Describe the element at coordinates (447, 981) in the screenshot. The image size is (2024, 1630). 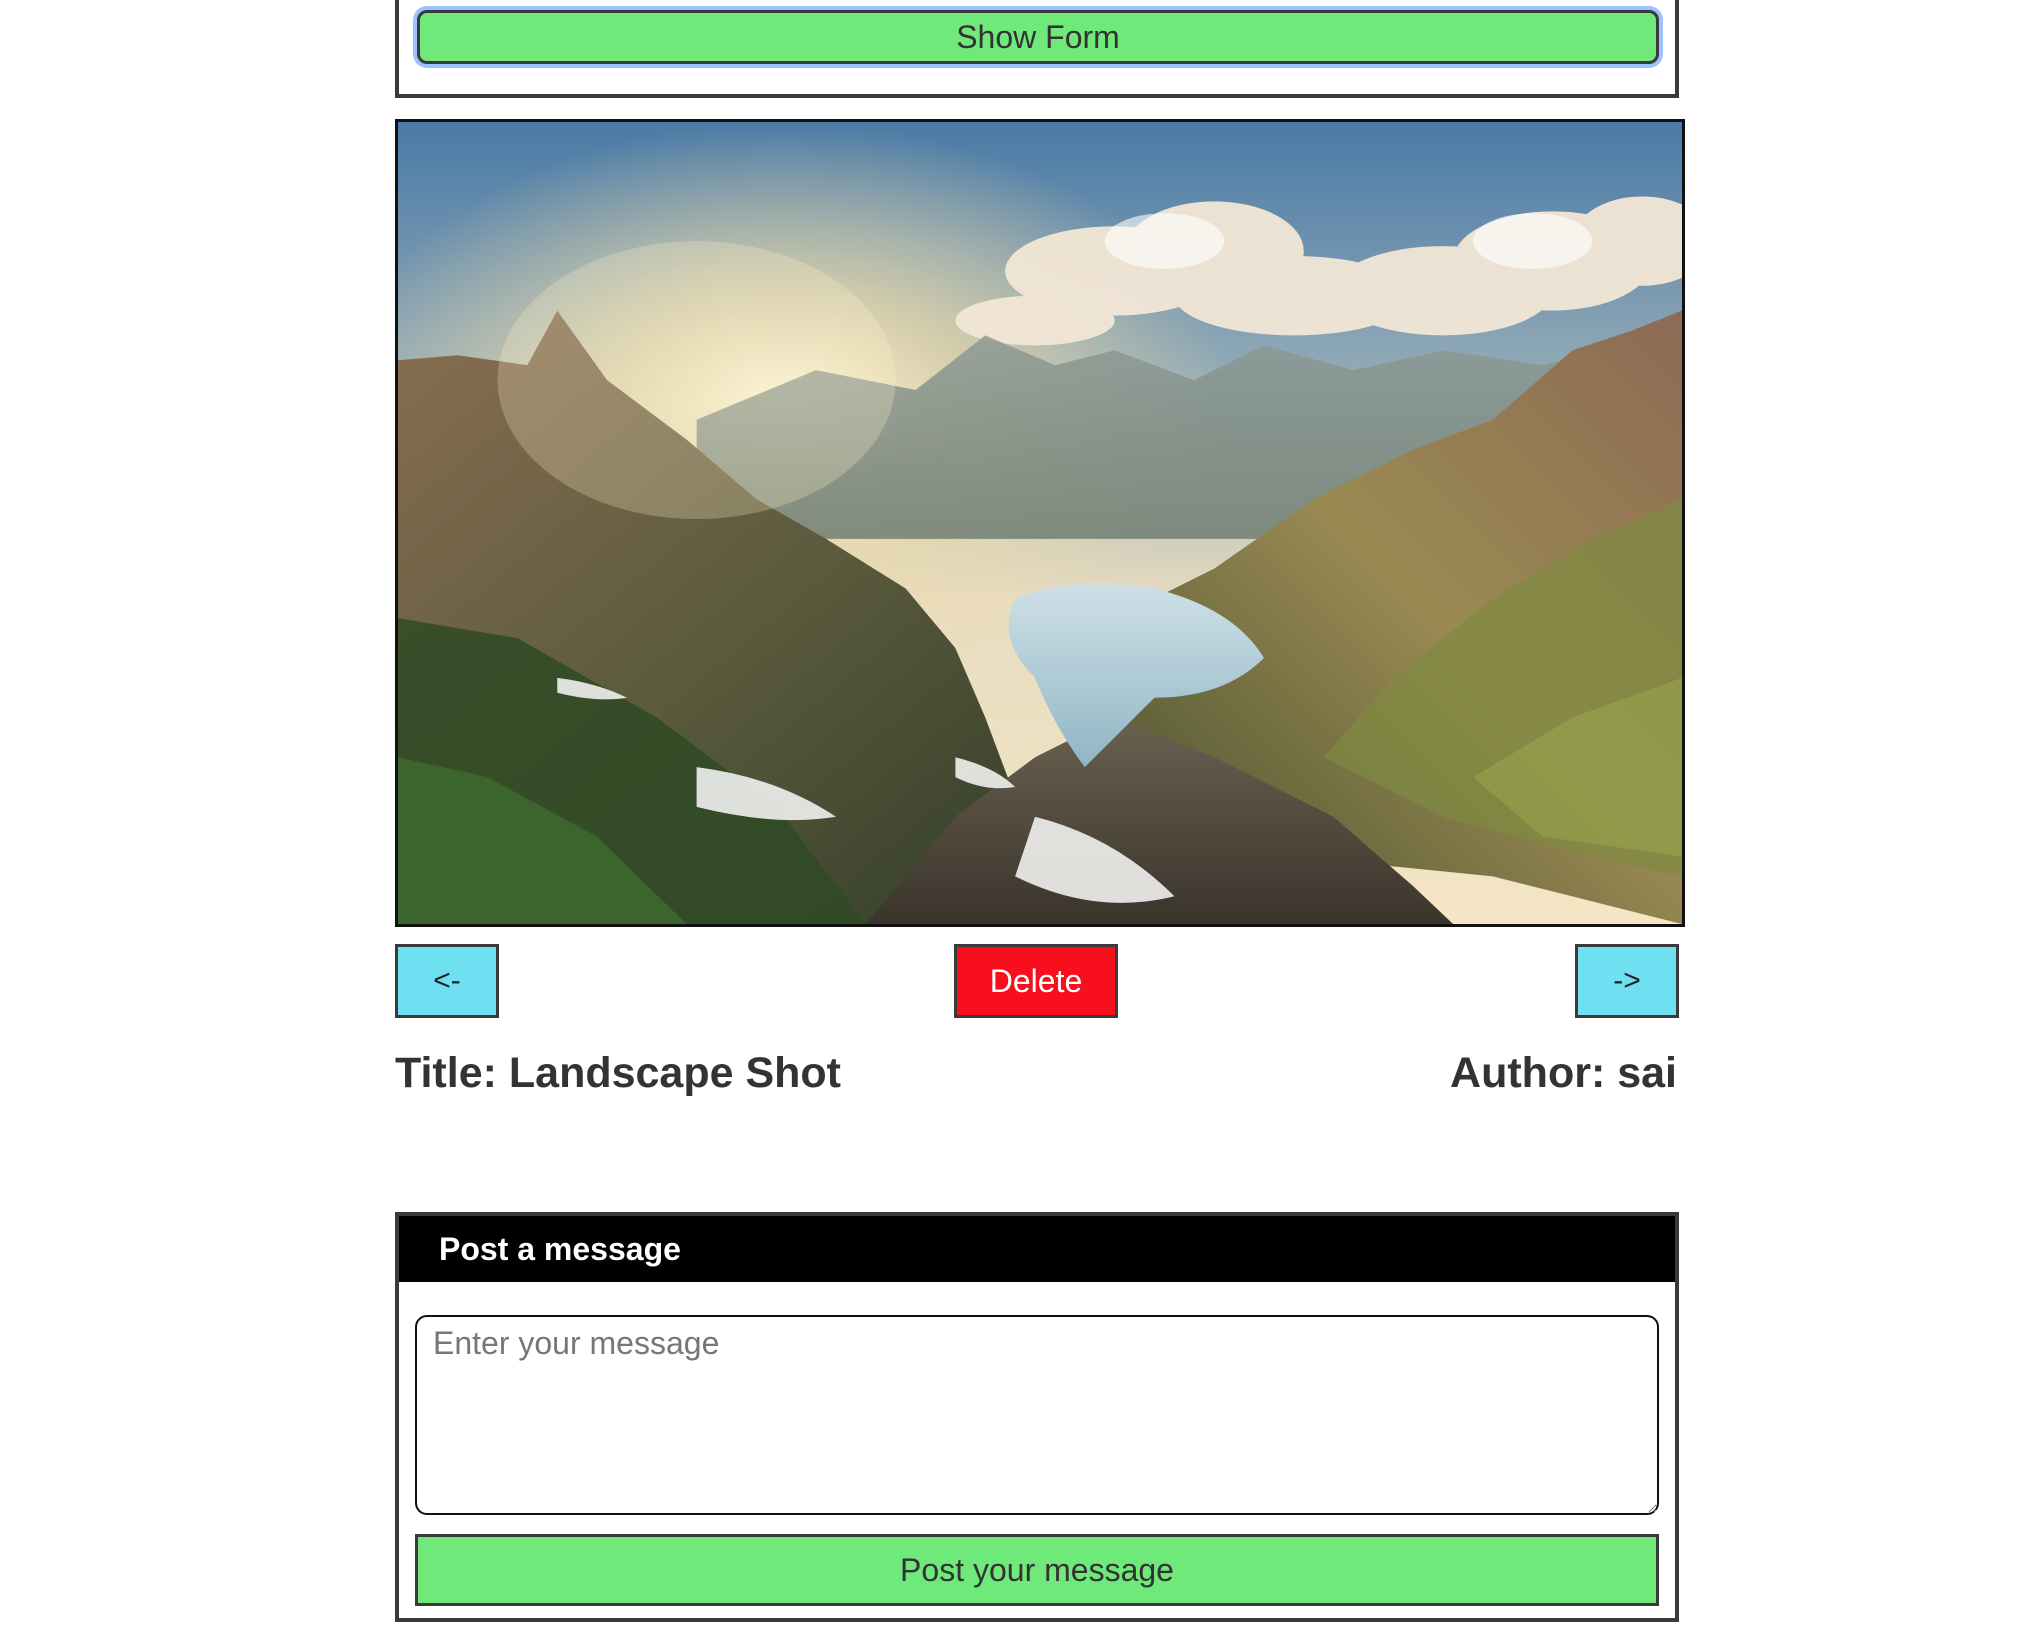
I see `previous-button: <-` at that location.